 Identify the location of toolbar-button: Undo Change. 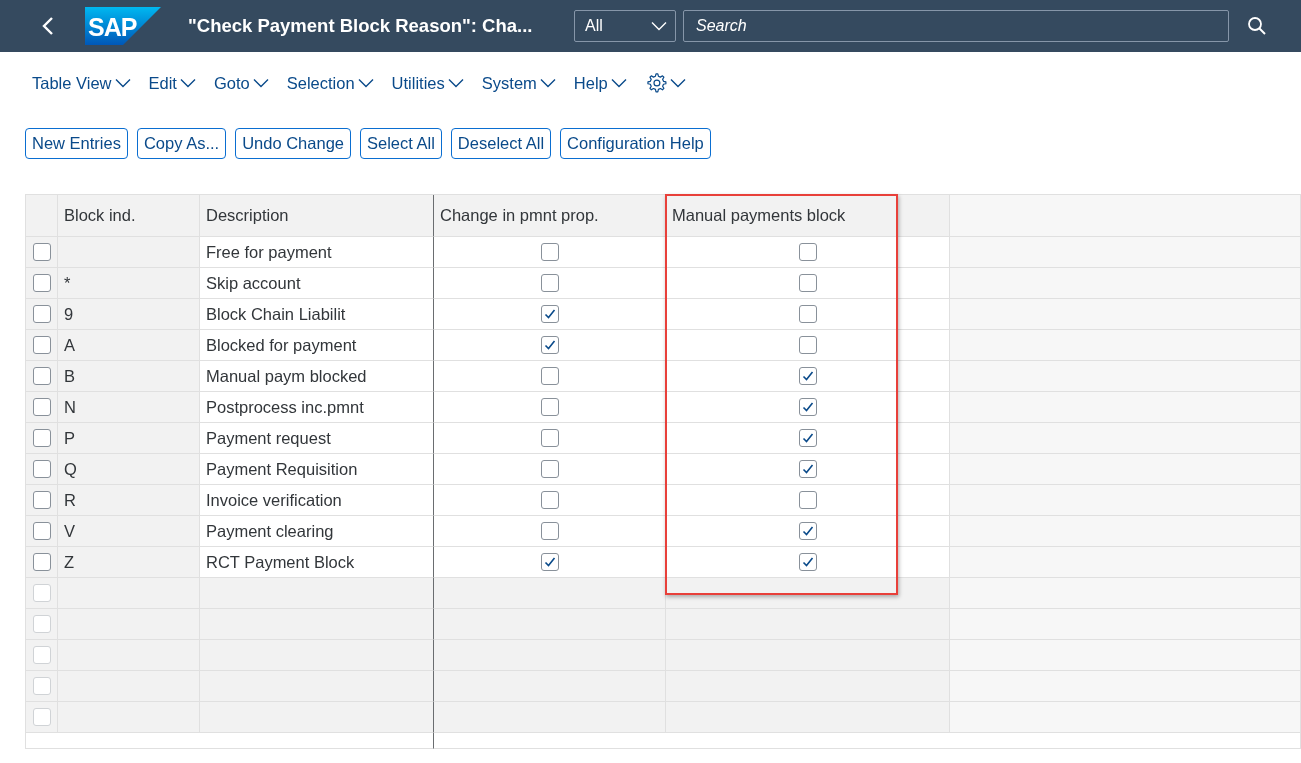
(293, 143).